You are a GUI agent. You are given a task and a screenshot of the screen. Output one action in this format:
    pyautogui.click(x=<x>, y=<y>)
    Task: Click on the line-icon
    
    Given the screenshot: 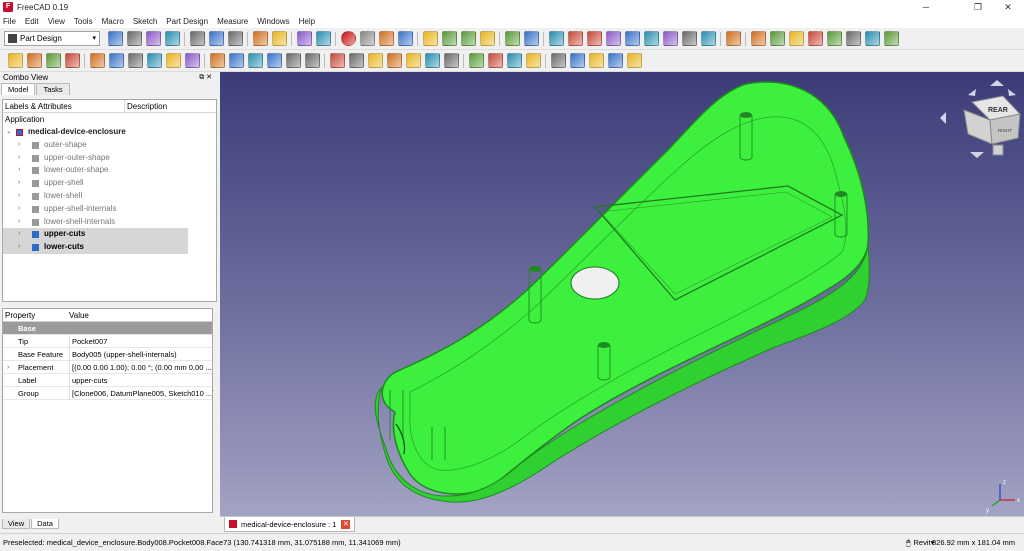 What is the action you would take?
    pyautogui.click(x=116, y=60)
    